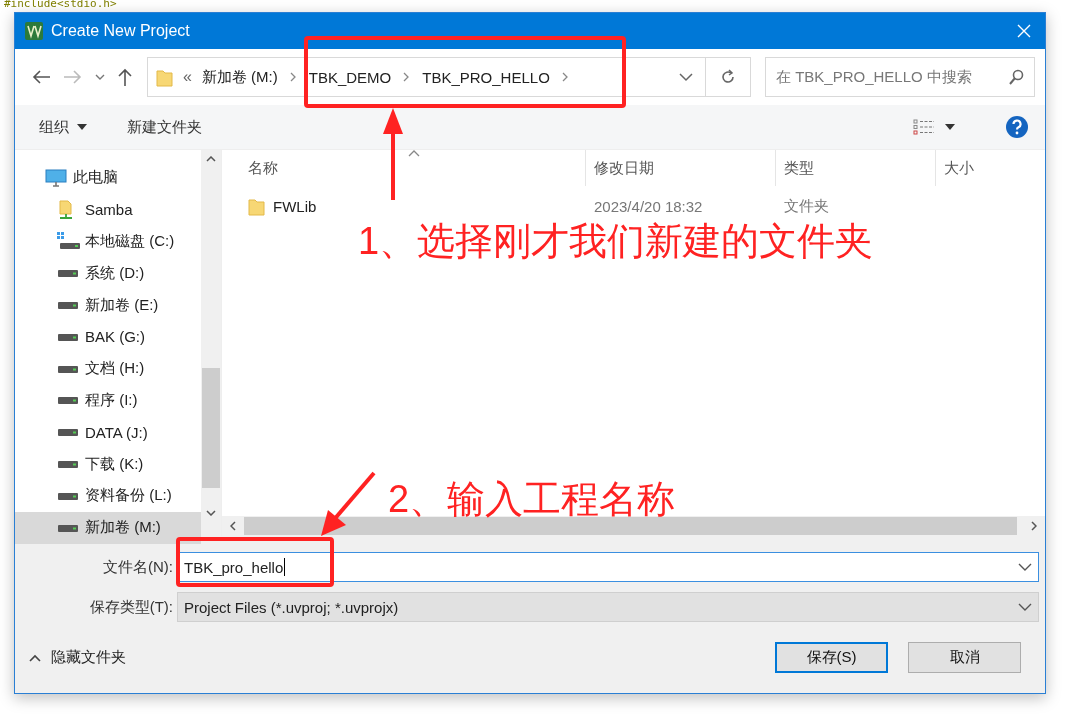 The width and height of the screenshot is (1080, 714). Describe the element at coordinates (108, 273) in the screenshot. I see `nav-item: 系统 (D:)` at that location.